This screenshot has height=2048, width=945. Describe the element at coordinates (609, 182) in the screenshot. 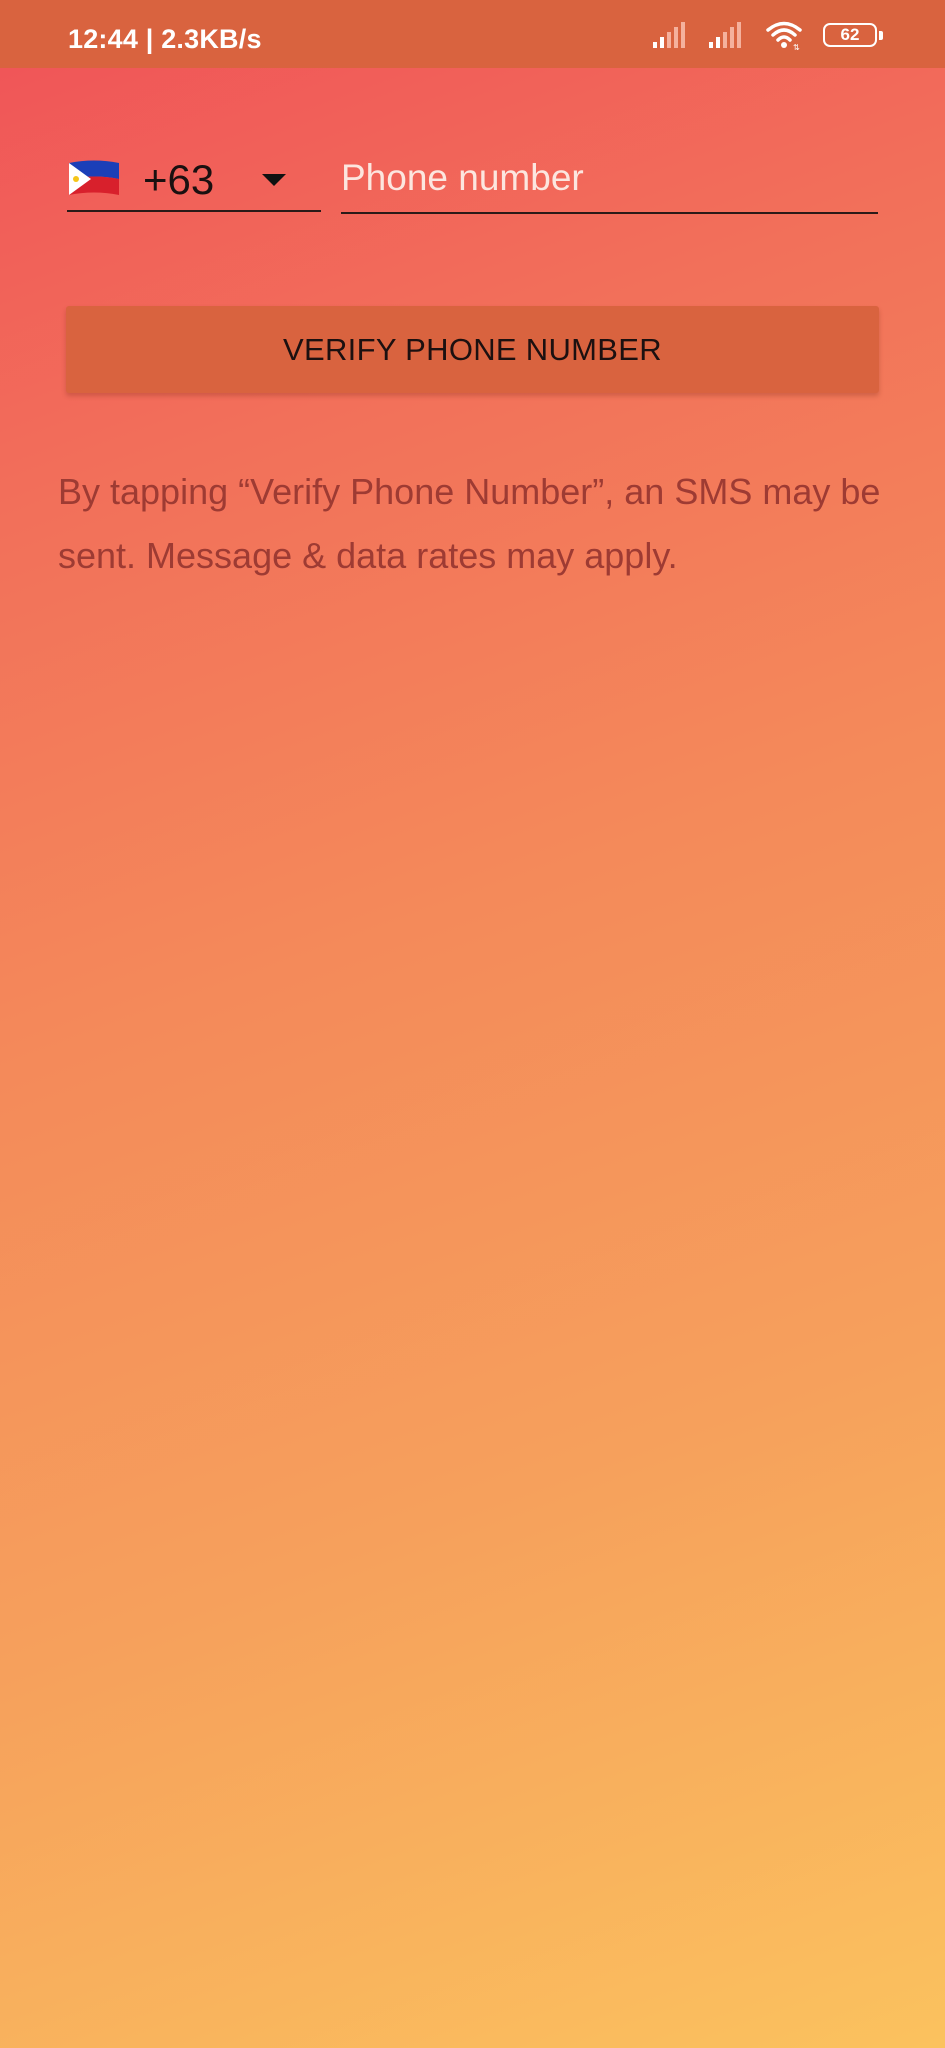

I see `phone-number-input` at that location.